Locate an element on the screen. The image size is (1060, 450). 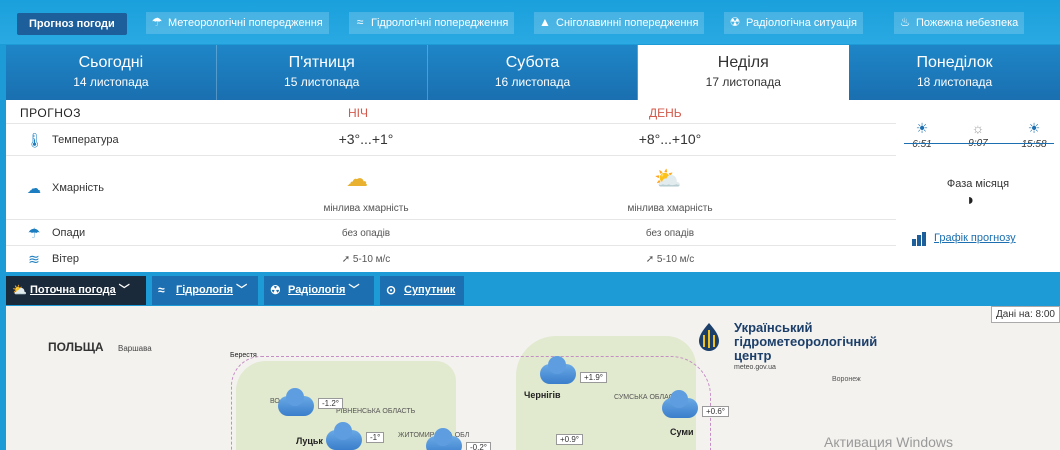
data-timestamp: Дані на: 8:00 is located at coordinates (1025, 314).